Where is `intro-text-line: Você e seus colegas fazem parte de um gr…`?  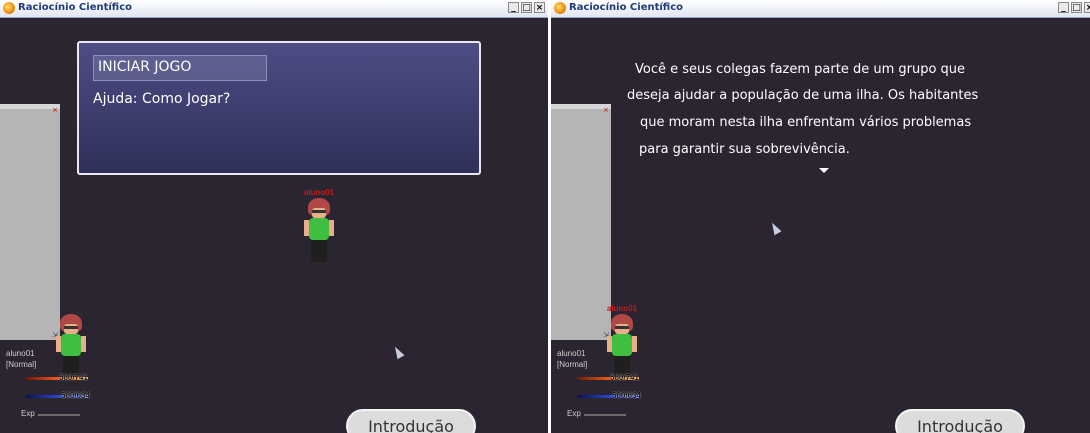 intro-text-line: Você e seus colegas fazem parte de um gr… is located at coordinates (800, 69).